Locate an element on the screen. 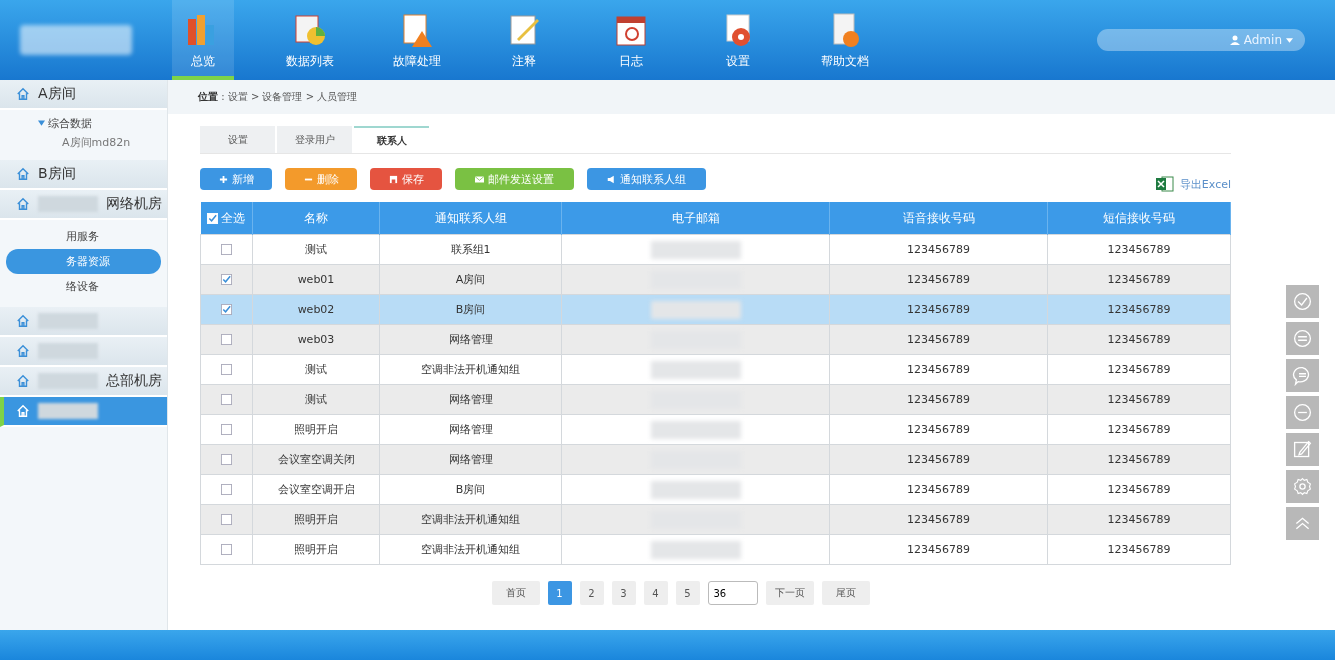 This screenshot has height=660, width=1335. plus-icon is located at coordinates (223, 179).